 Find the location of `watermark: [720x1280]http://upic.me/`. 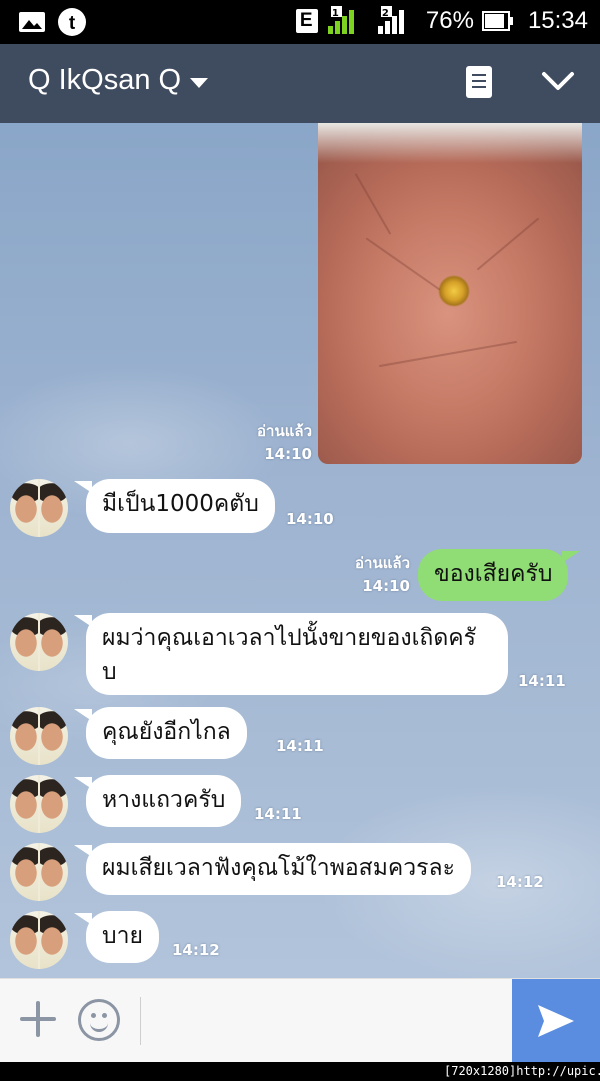

watermark: [720x1280]http://upic.me/ is located at coordinates (522, 1071).